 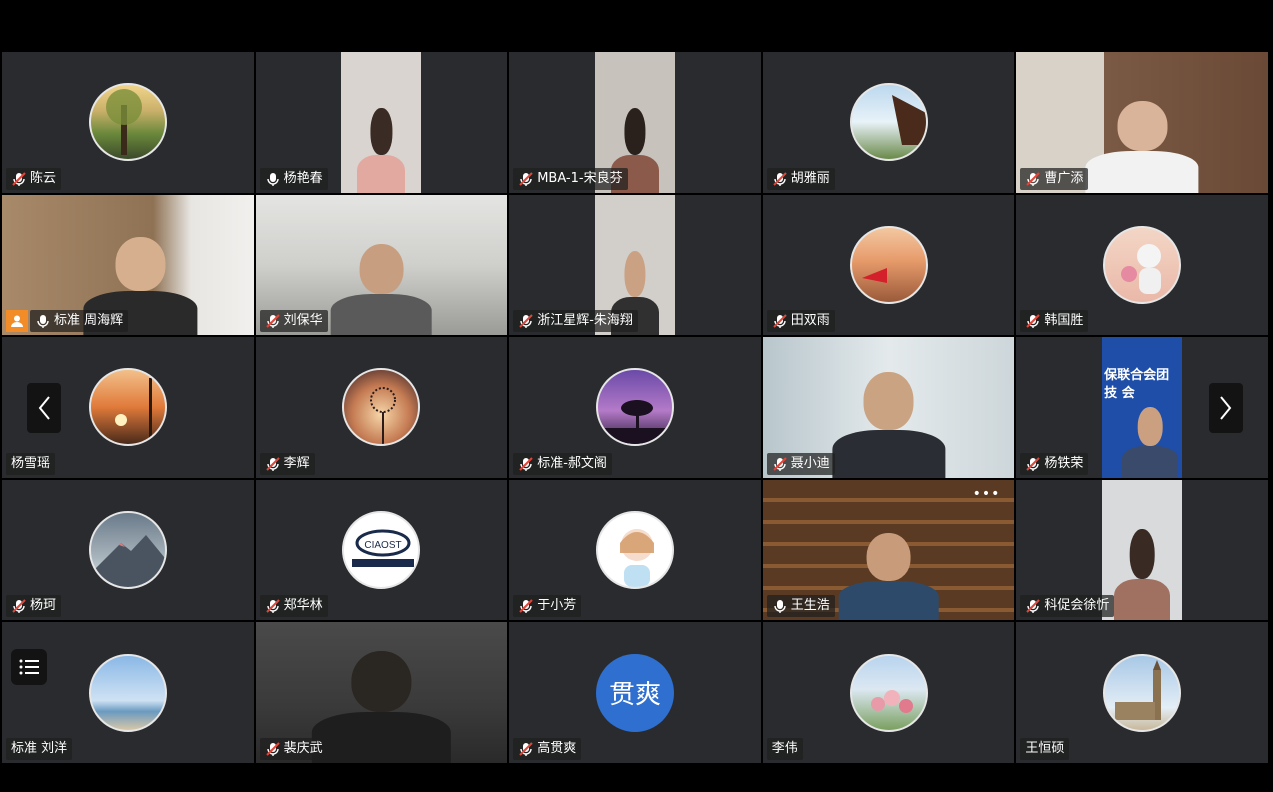 I want to click on participant-tile: 曹广添, so click(x=1142, y=122).